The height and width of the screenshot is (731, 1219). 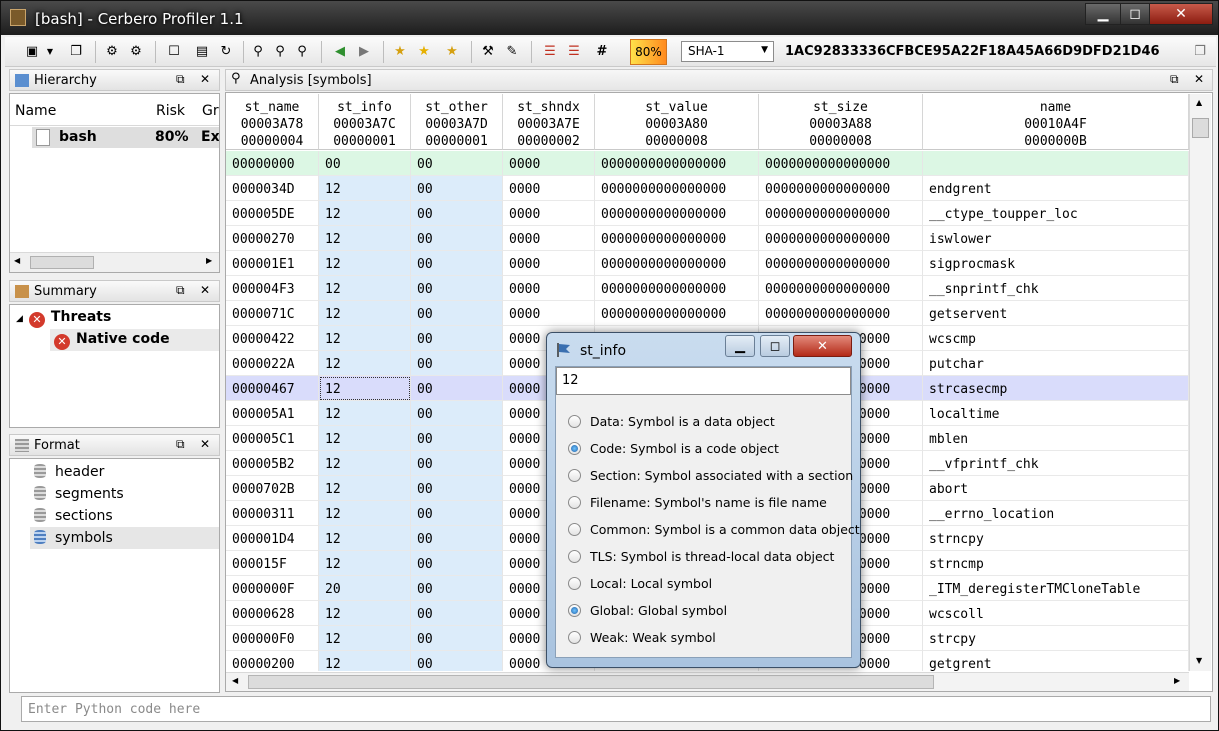 I want to click on plugin-icon: ⚒, so click(x=488, y=51).